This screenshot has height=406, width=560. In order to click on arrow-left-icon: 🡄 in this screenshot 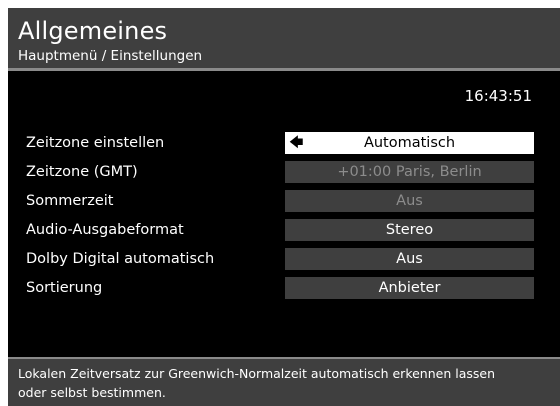, I will do `click(296, 143)`.